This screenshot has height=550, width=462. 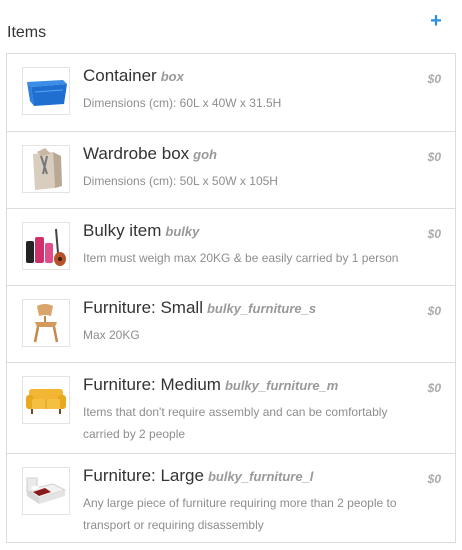 I want to click on item-code: bulky_furniture_l, so click(x=260, y=476).